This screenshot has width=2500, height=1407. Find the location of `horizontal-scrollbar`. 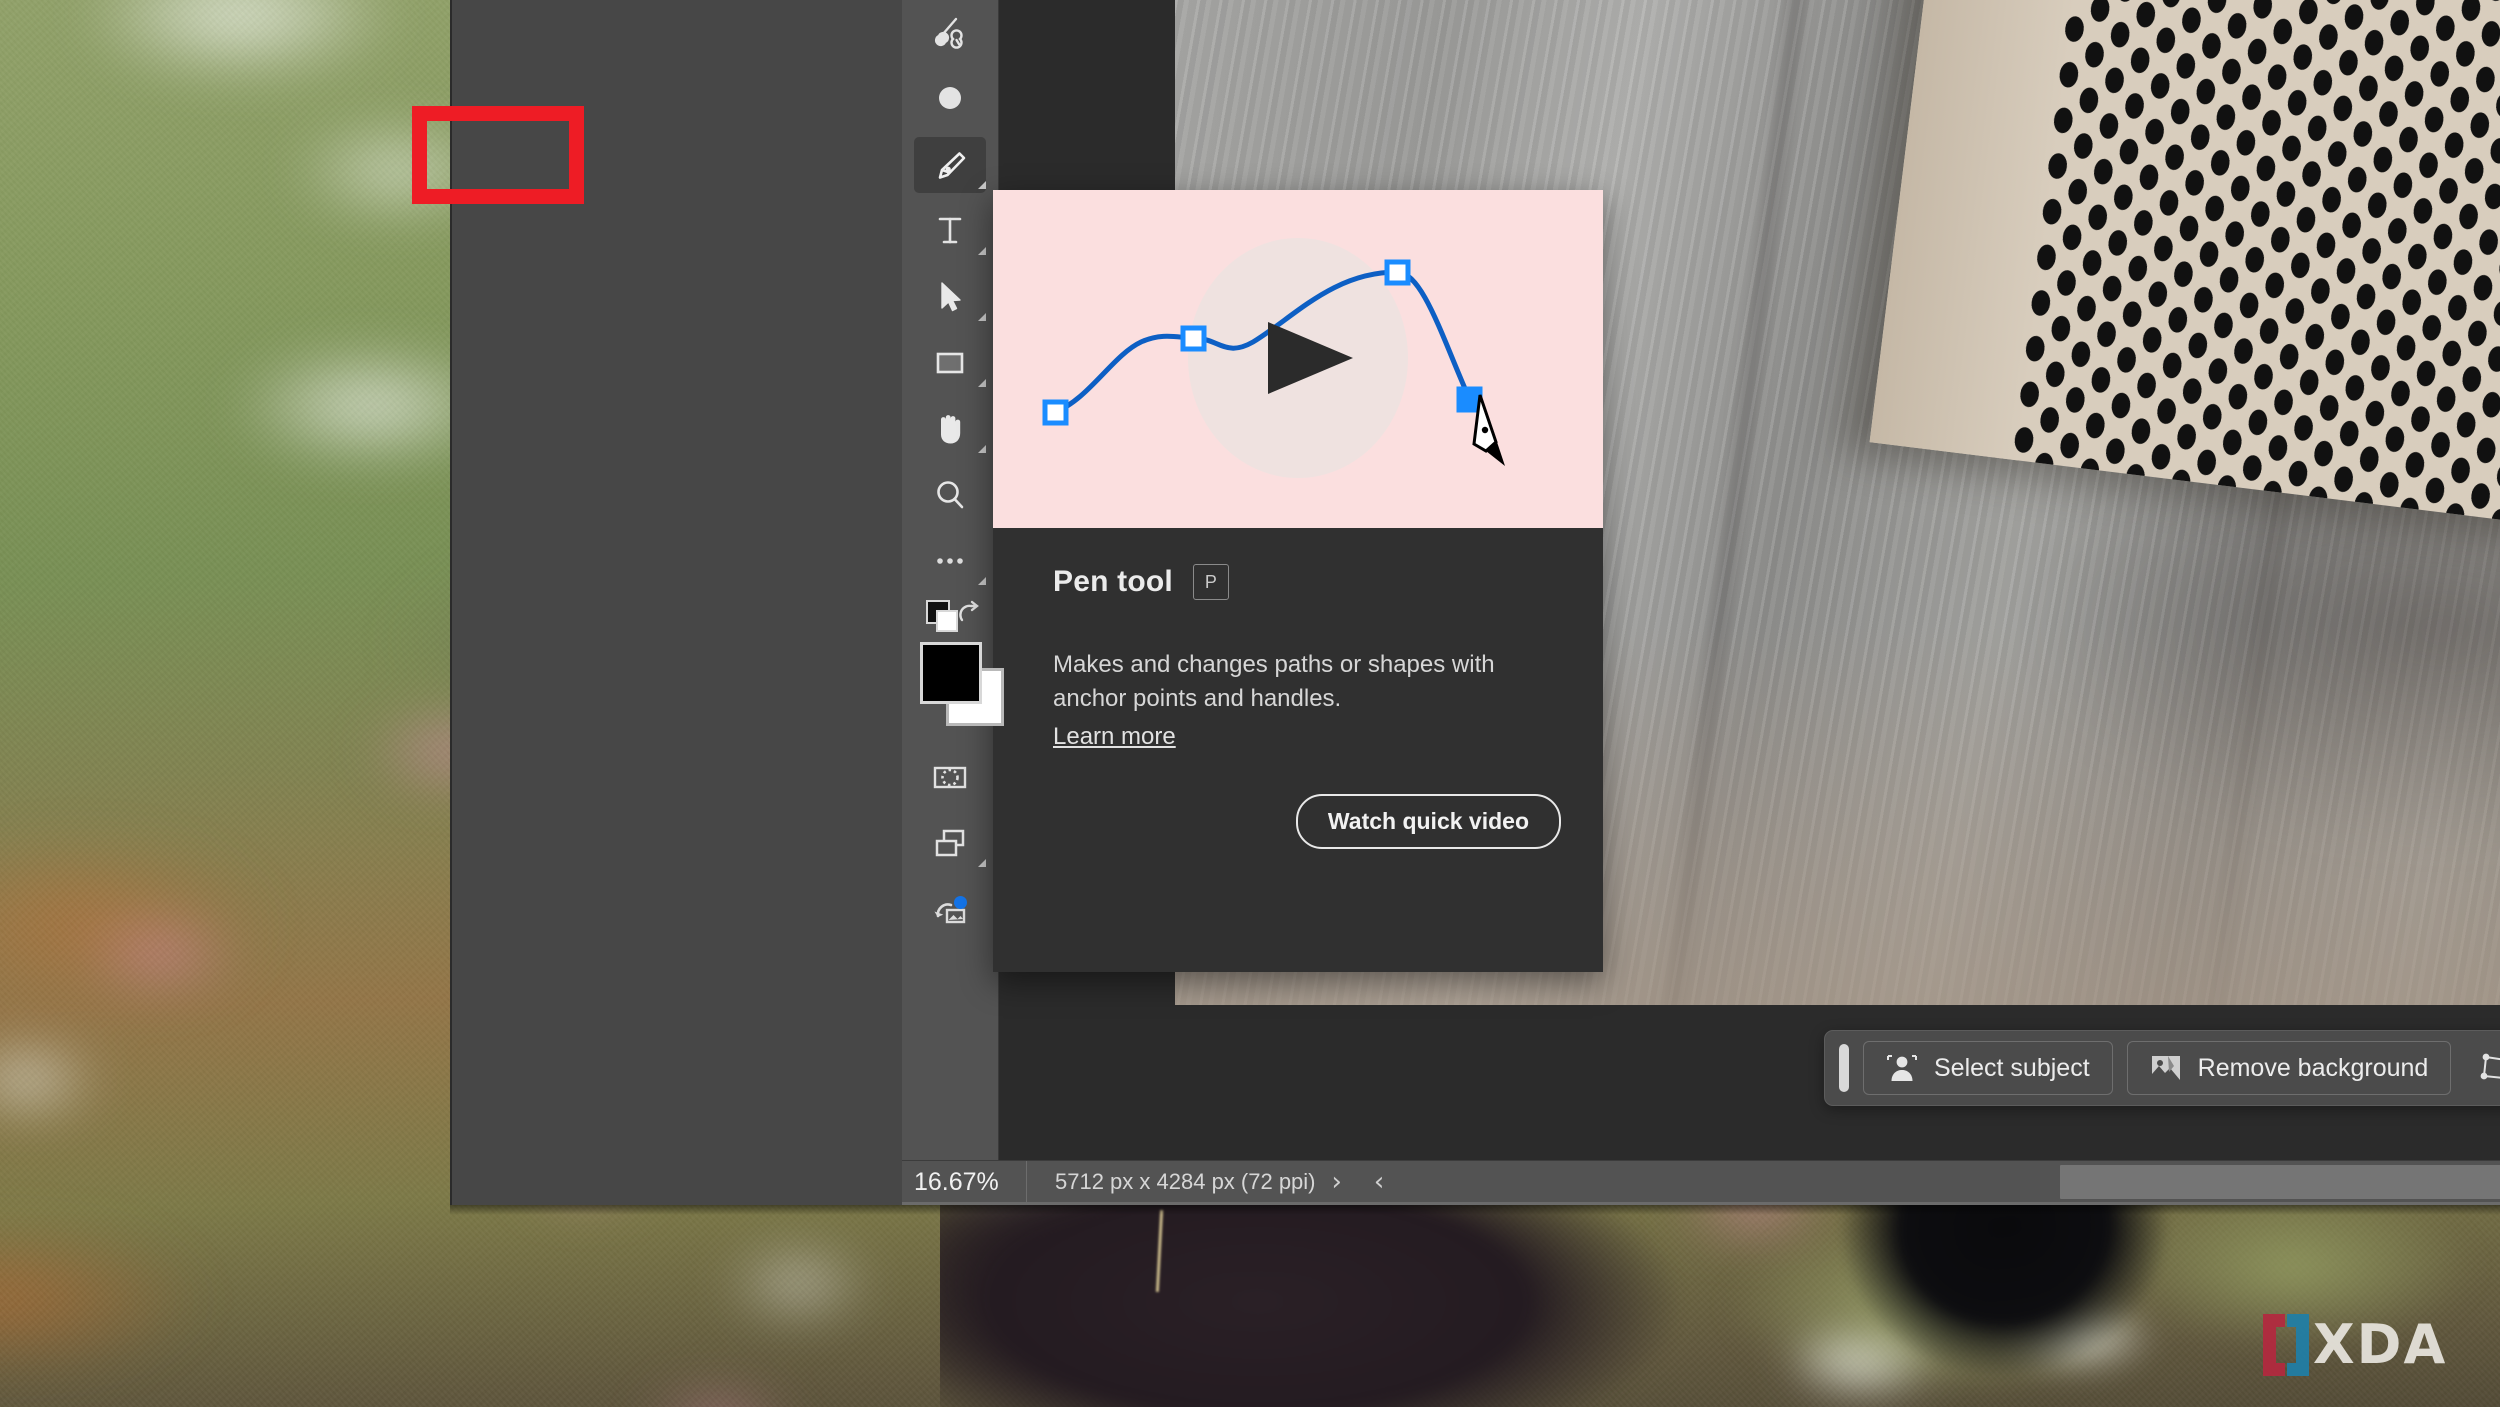

horizontal-scrollbar is located at coordinates (1950, 1182).